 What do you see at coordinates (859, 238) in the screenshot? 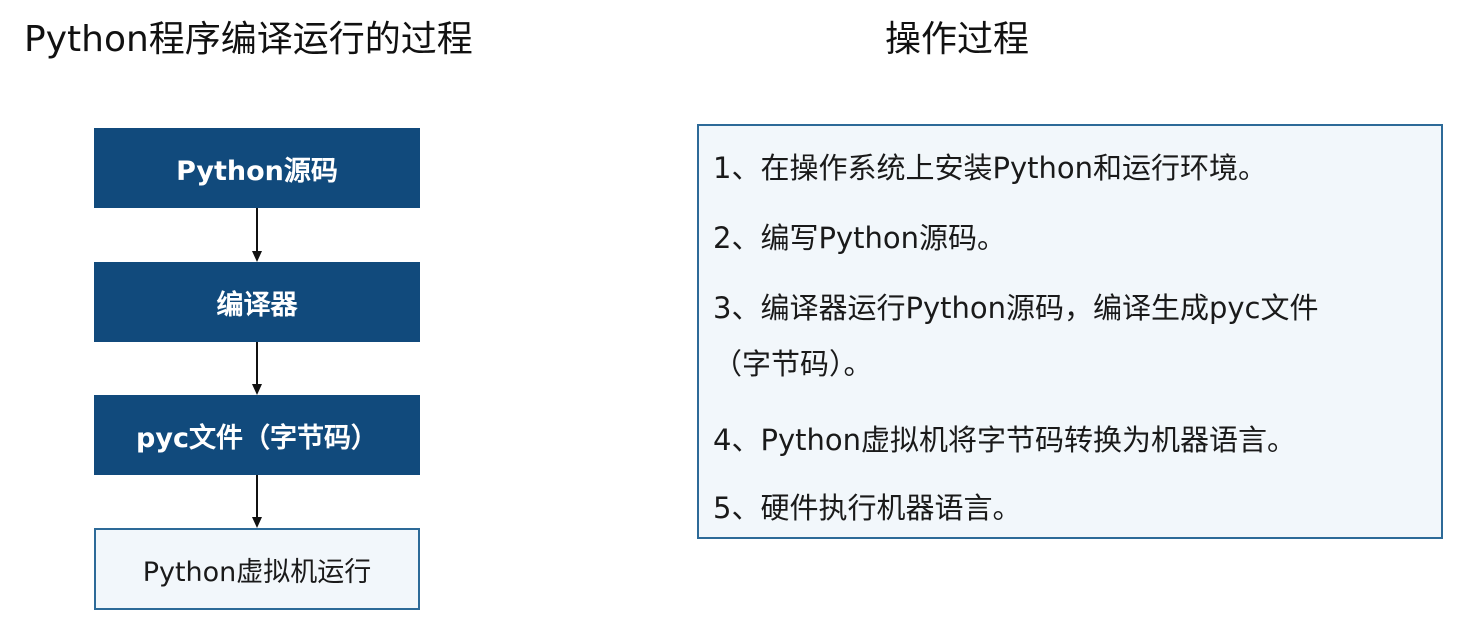
I see `step-2: 2、编写Python源码。` at bounding box center [859, 238].